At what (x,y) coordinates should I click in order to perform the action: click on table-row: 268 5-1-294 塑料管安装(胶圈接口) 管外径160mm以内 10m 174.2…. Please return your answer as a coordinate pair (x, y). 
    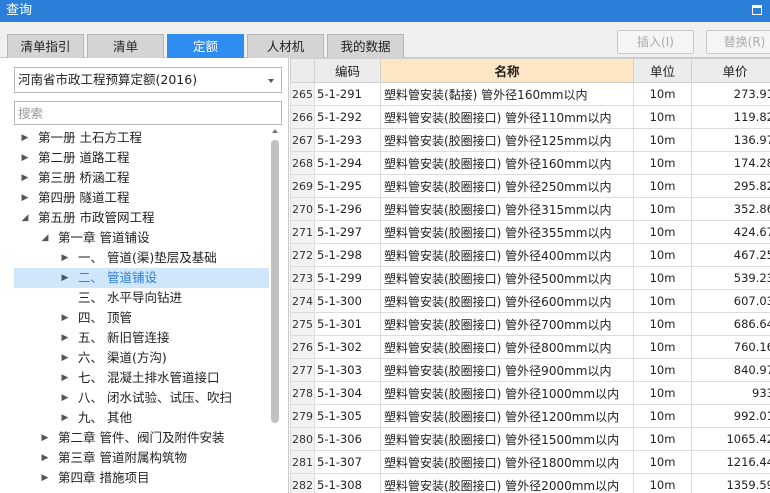
    Looking at the image, I should click on (530, 163).